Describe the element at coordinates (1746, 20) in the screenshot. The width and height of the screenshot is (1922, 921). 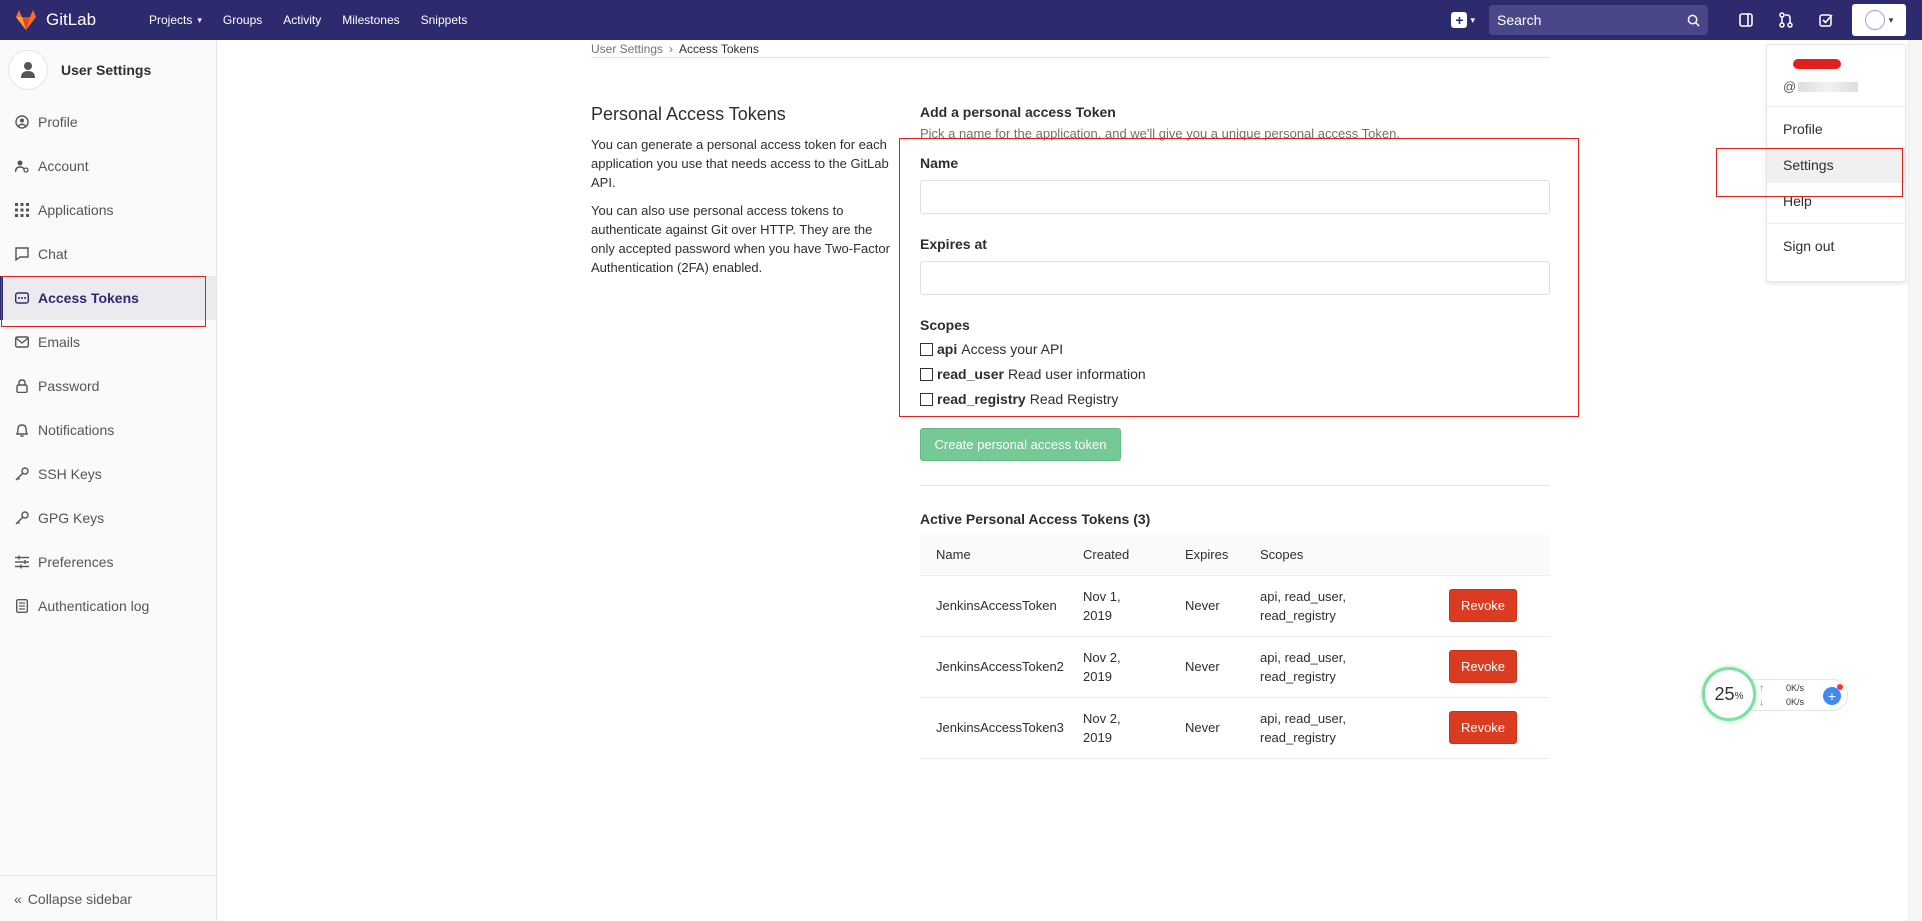
I see `todo-panel-icon` at that location.